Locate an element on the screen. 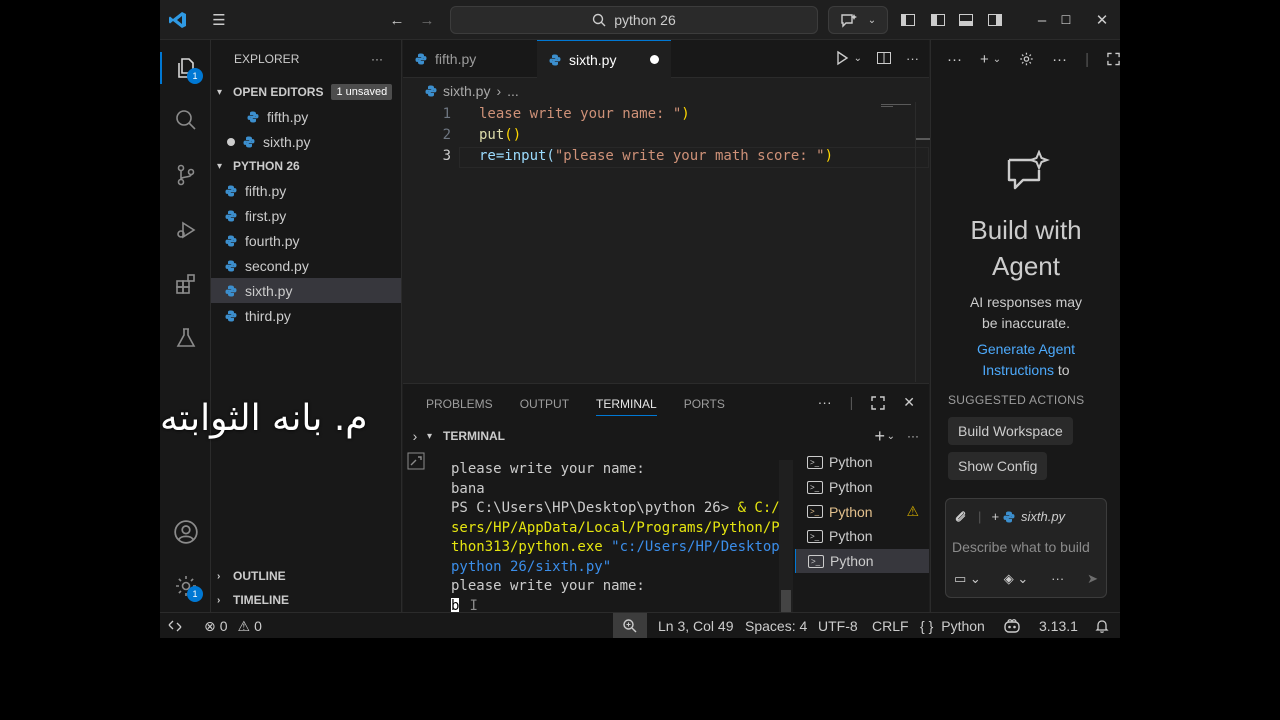 The height and width of the screenshot is (720, 1280). notifications-bell-icon is located at coordinates (1102, 625).